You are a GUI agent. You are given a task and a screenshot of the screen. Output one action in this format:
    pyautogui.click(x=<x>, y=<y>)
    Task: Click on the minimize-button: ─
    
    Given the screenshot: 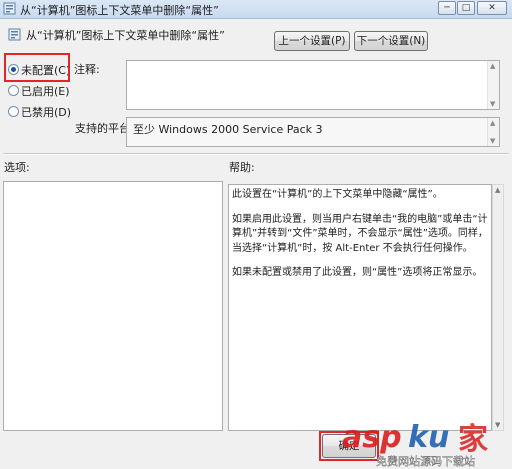 What is the action you would take?
    pyautogui.click(x=447, y=8)
    